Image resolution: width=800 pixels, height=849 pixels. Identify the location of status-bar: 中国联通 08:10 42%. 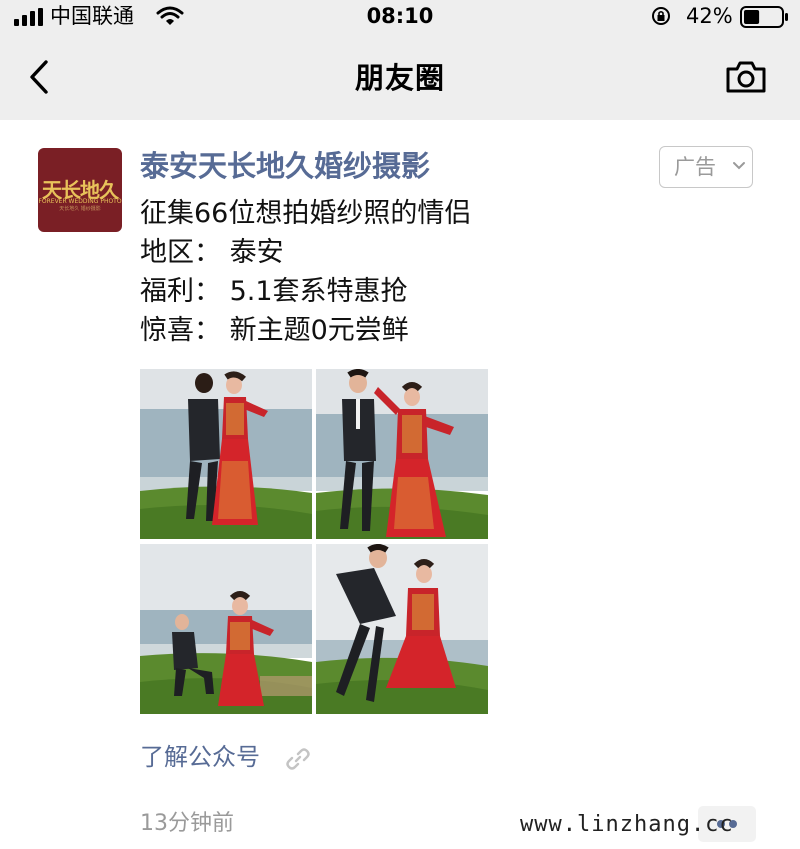
(400, 18).